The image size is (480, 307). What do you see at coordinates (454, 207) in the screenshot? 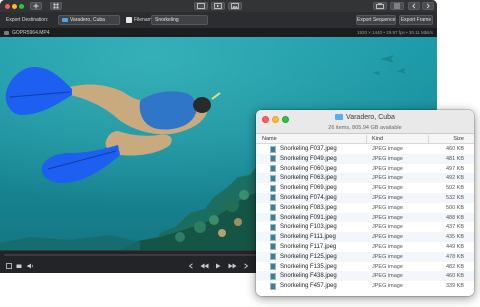
I see `file-size: 500 KB` at bounding box center [454, 207].